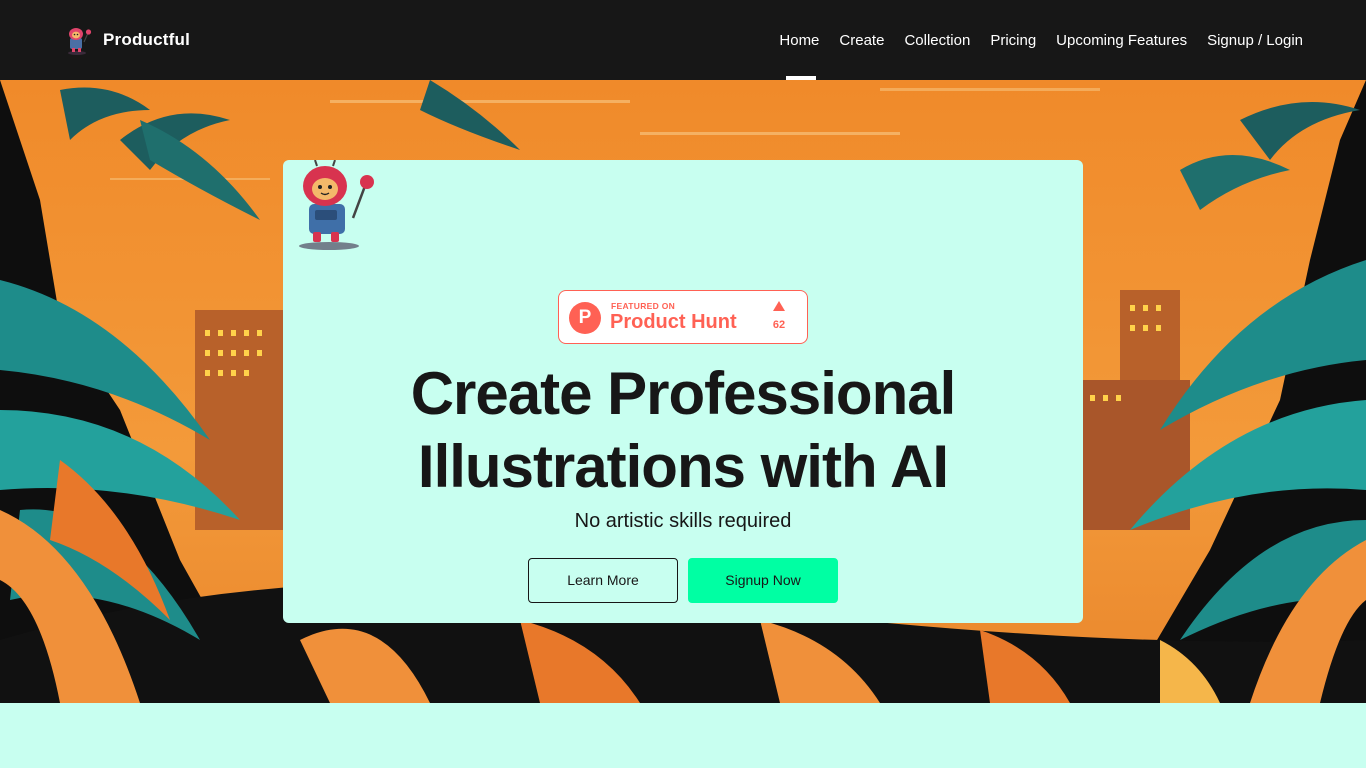 Image resolution: width=1366 pixels, height=768 pixels. Describe the element at coordinates (779, 325) in the screenshot. I see `product-hunt-upvote-count: 62` at that location.